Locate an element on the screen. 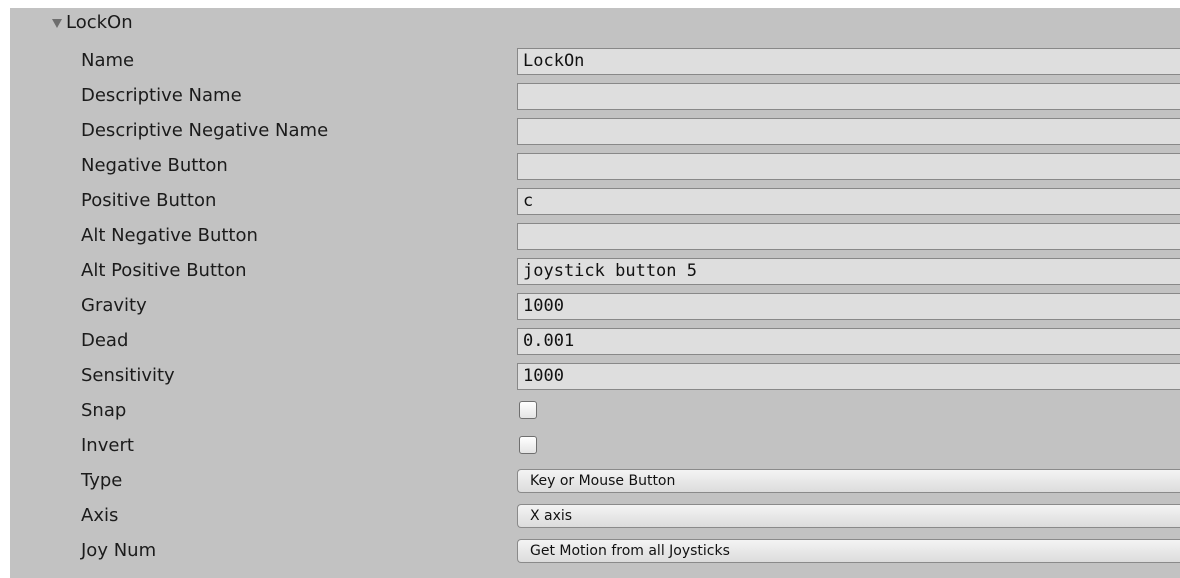  row-negative-button: Negative Button is located at coordinates (595, 168).